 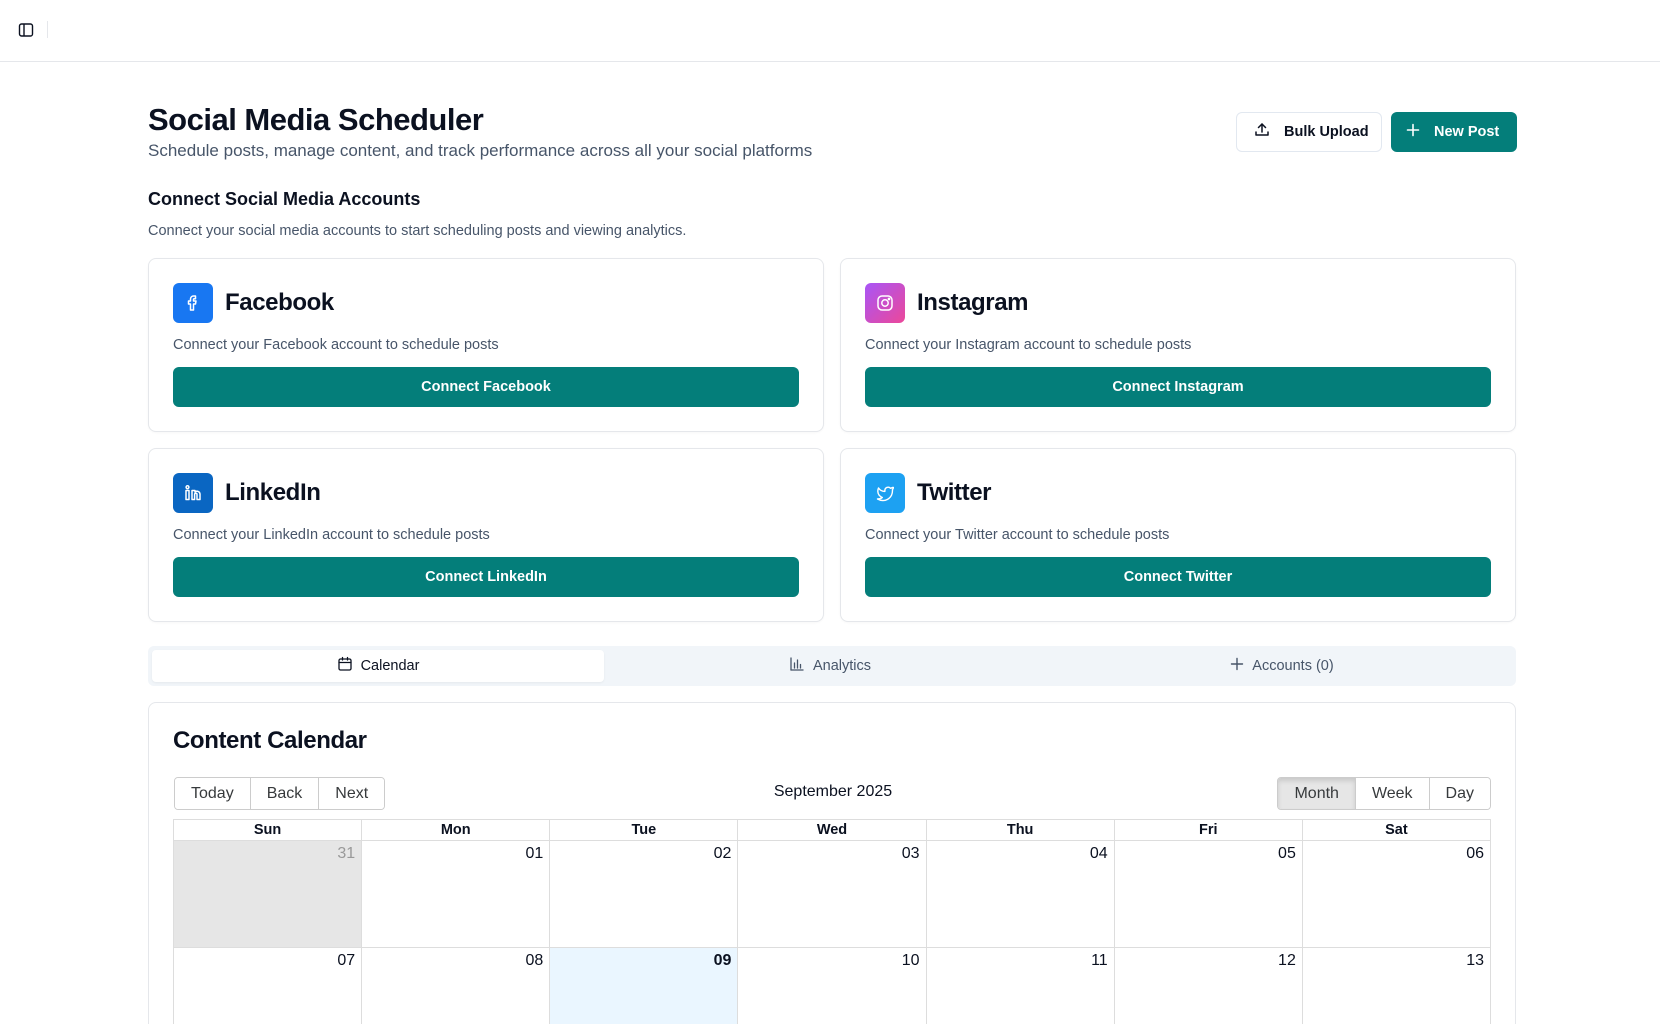 What do you see at coordinates (644, 830) in the screenshot?
I see `weekday-header: Tue` at bounding box center [644, 830].